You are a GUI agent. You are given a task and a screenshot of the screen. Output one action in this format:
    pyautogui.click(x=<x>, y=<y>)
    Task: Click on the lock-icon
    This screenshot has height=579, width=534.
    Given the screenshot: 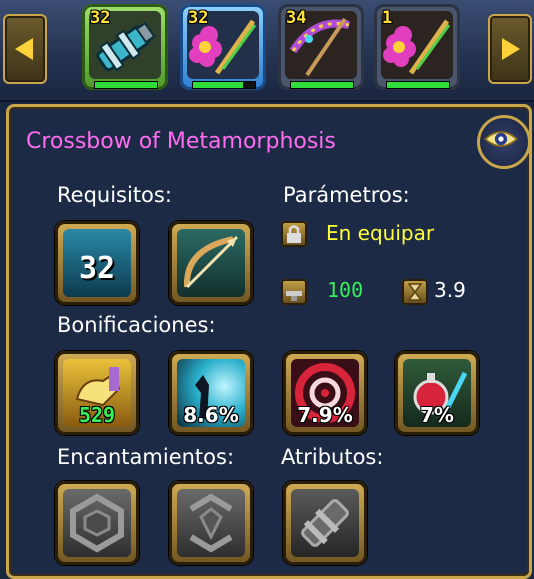 What is the action you would take?
    pyautogui.click(x=294, y=234)
    